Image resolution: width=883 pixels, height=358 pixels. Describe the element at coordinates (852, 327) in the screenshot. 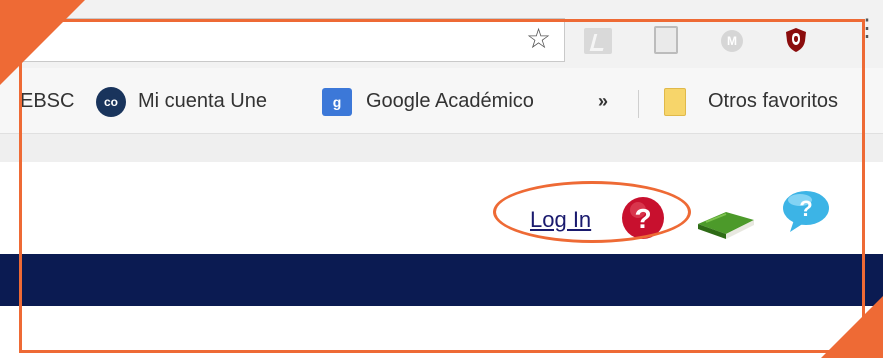

I see `corner-decoration-bottom-right` at that location.